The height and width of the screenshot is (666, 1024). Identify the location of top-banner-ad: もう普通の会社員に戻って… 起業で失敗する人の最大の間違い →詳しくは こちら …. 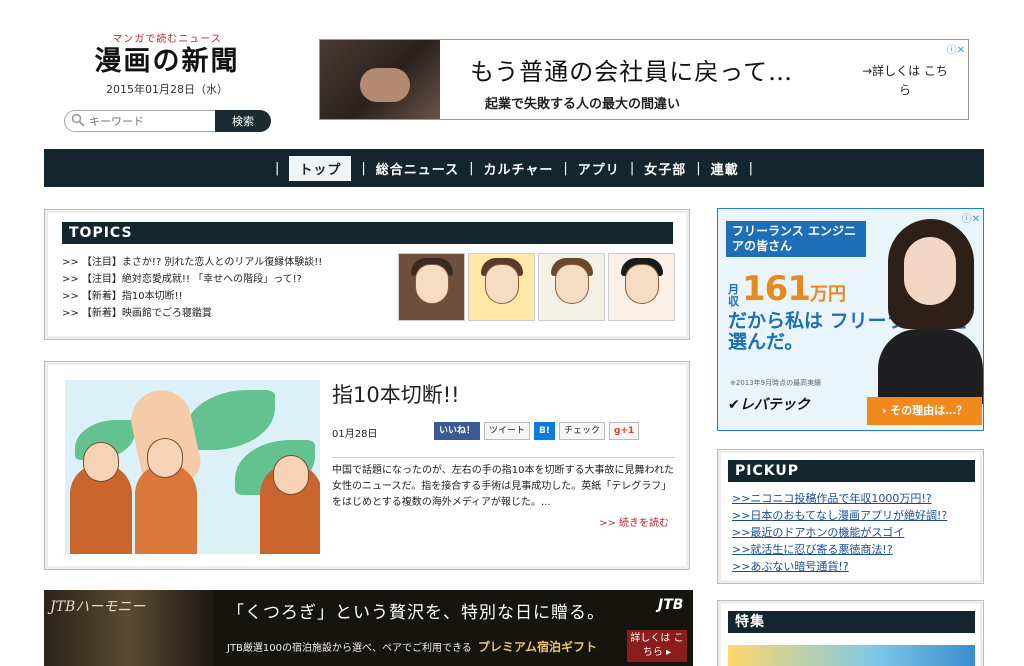
(644, 79).